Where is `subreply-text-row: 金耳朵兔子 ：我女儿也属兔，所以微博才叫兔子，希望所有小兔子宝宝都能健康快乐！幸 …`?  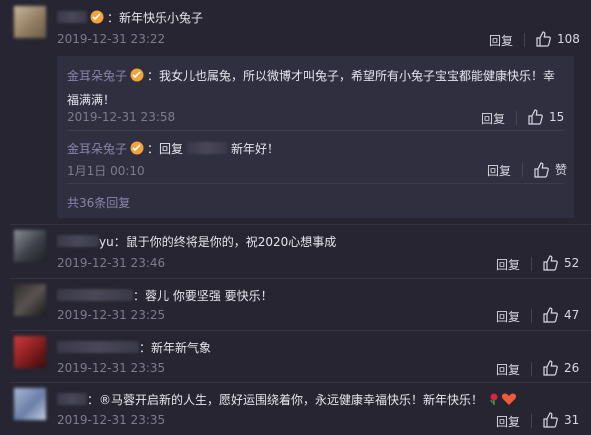
subreply-text-row: 金耳朵兔子 ：我女儿也属兔，所以微博才叫兔子，希望所有小兔子宝宝都能健康快乐！幸 … is located at coordinates (317, 88).